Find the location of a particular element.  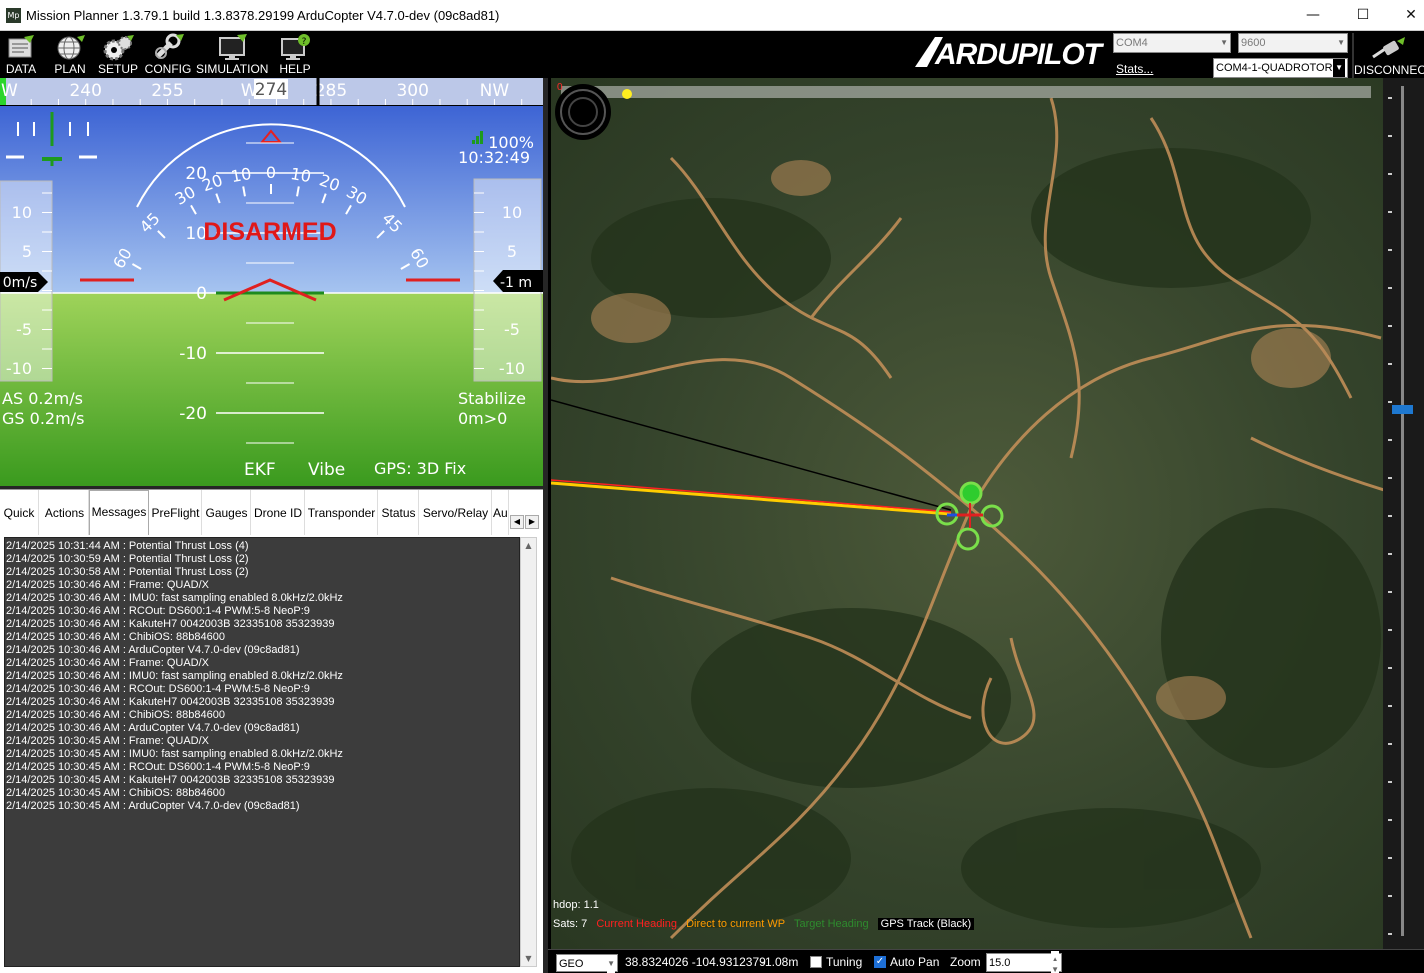

auto-pan-label: Auto Pan is located at coordinates (915, 962).